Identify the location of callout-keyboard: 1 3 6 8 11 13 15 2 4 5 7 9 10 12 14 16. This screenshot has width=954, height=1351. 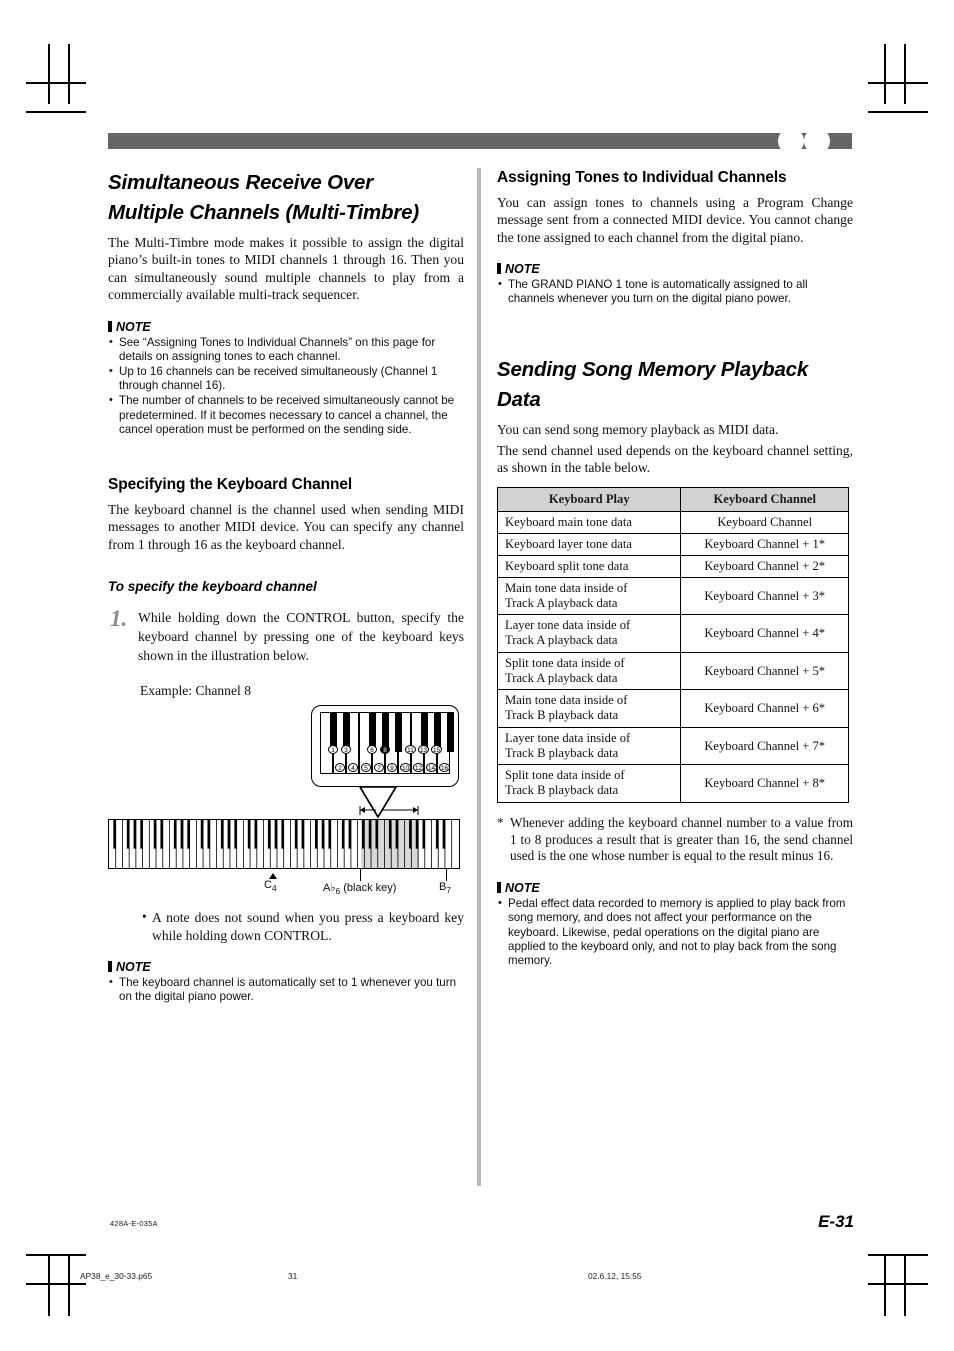
(387, 743).